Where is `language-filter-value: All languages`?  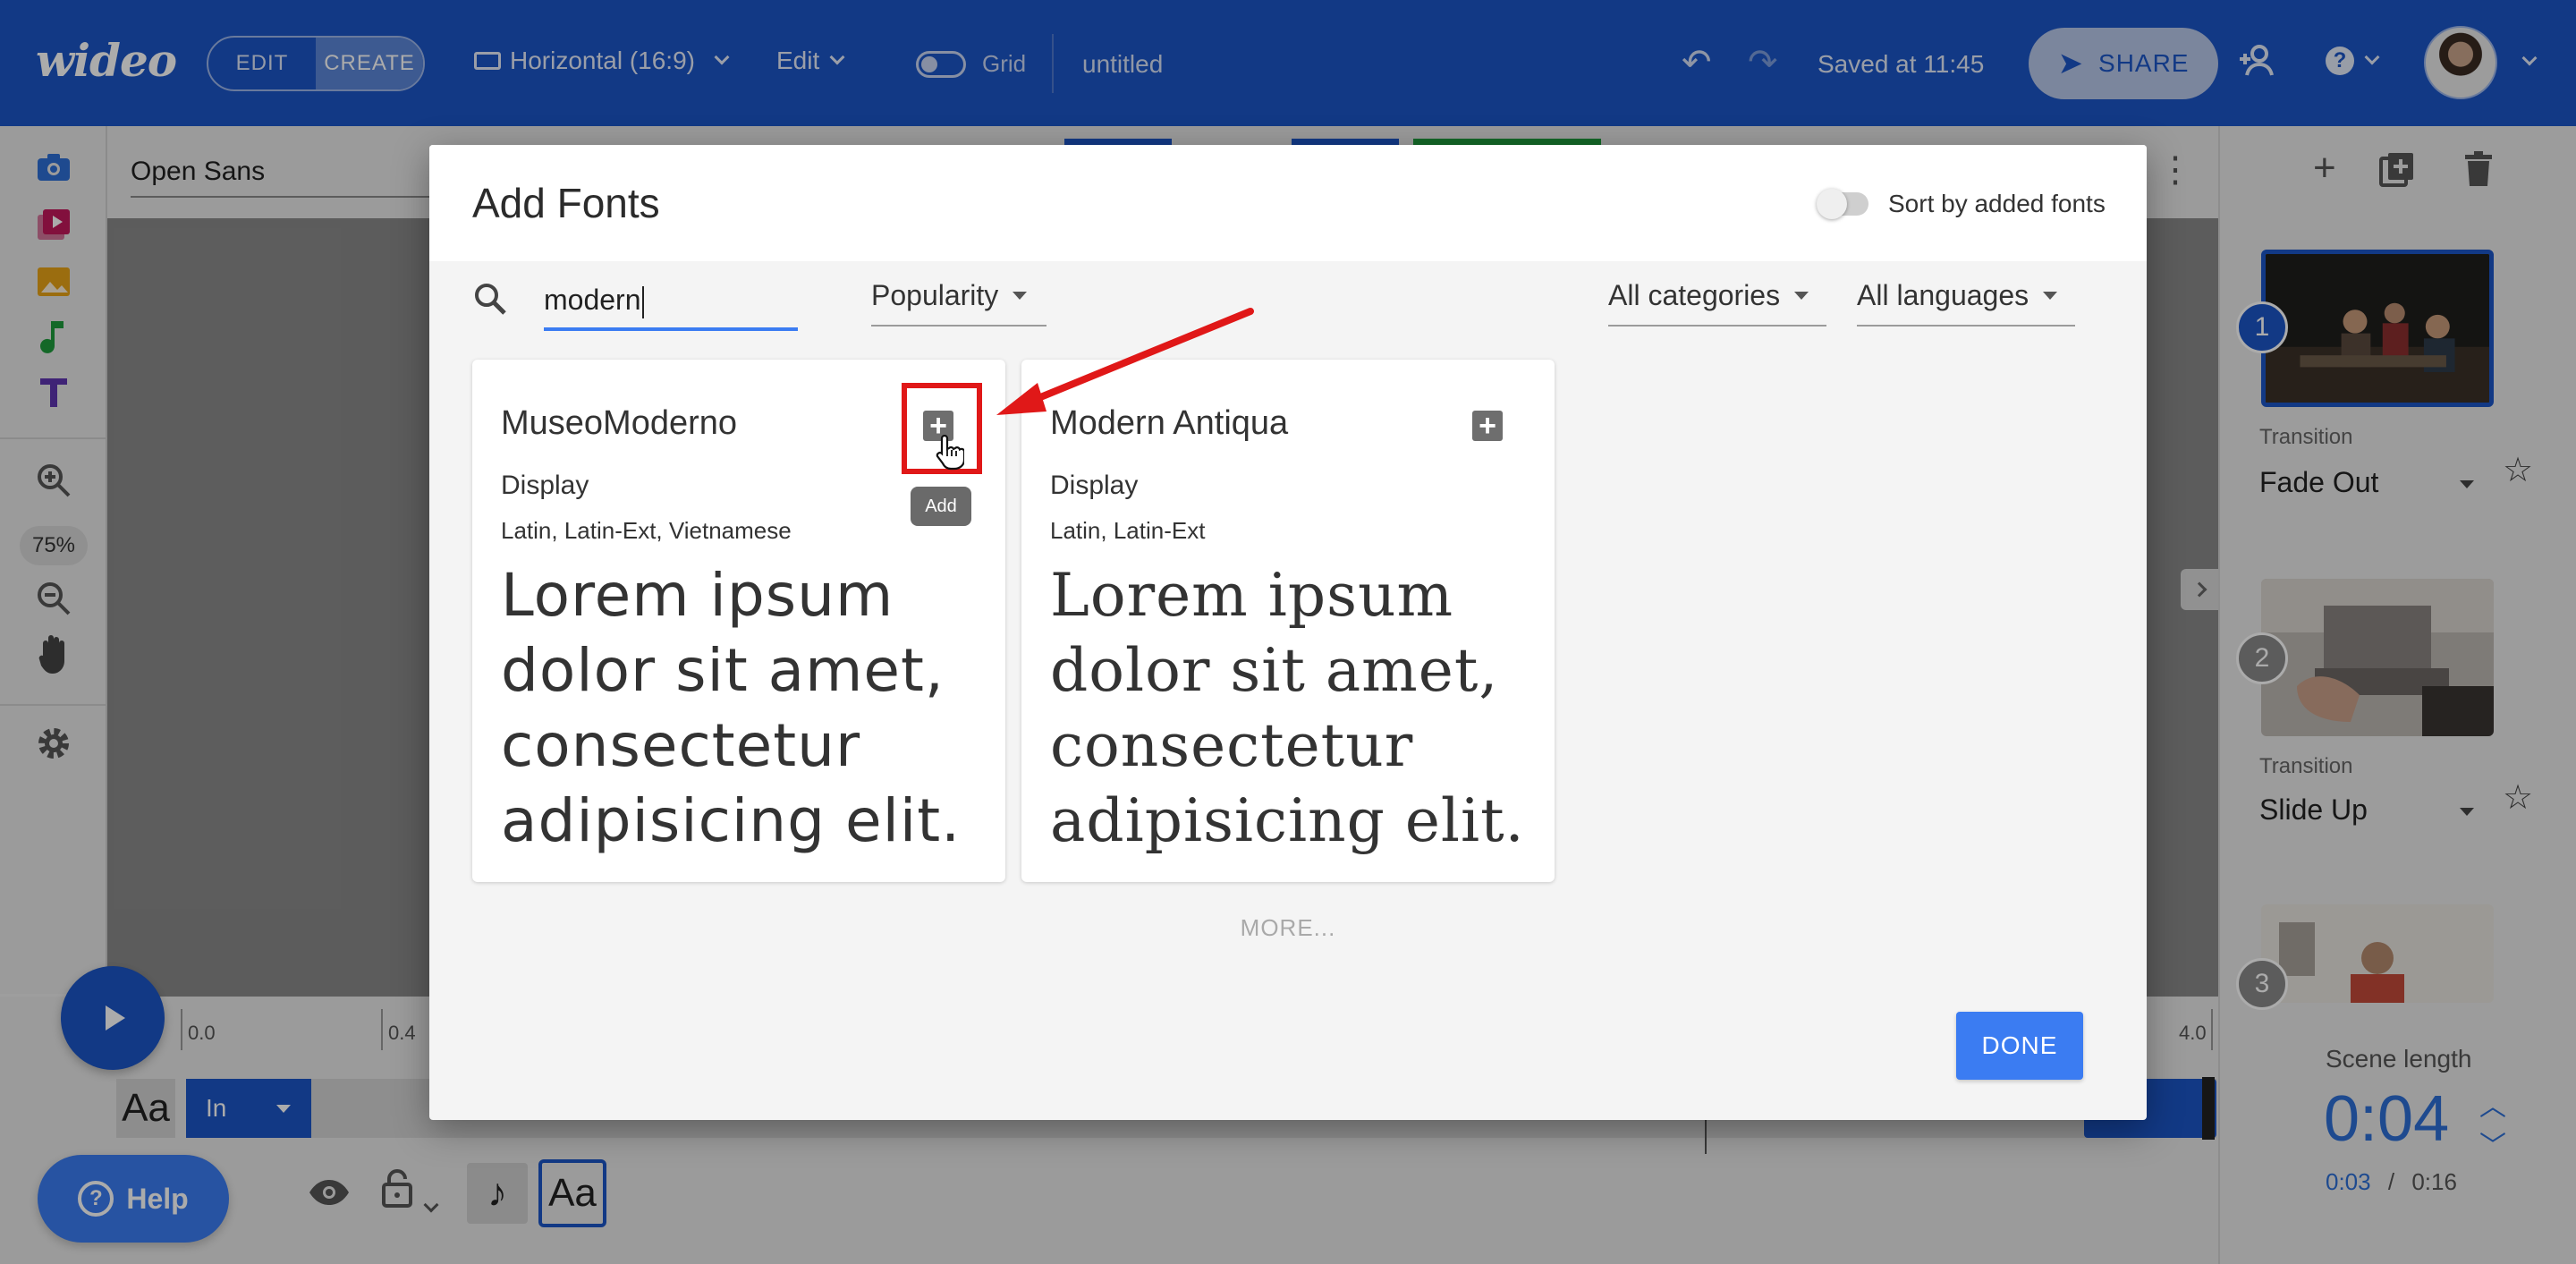
language-filter-value: All languages is located at coordinates (1943, 295).